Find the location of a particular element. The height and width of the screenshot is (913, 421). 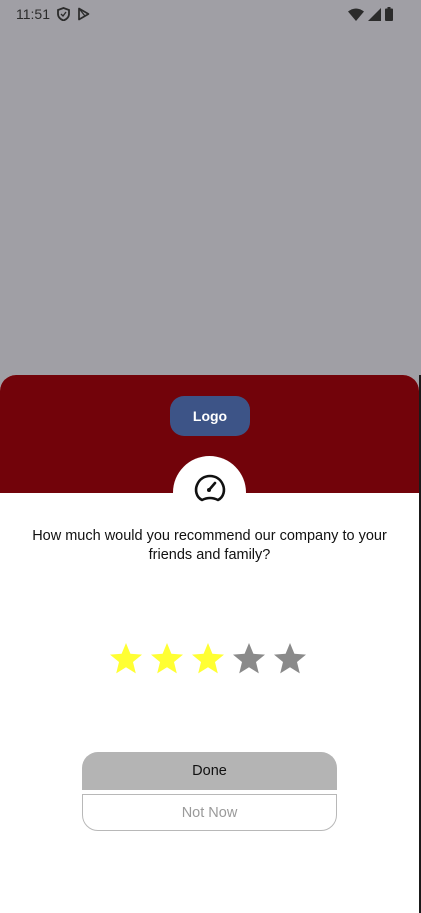

play-store-icon is located at coordinates (83, 14).